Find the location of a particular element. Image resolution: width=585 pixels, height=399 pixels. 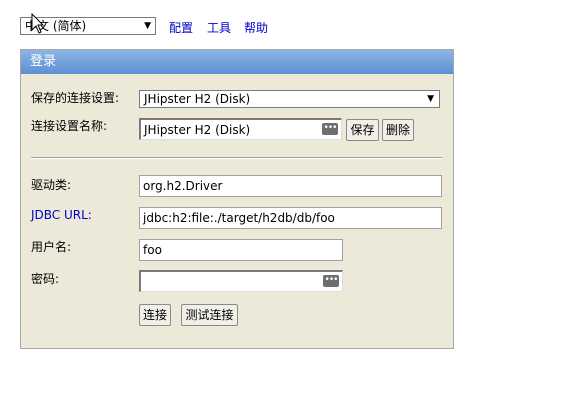

remove-button: 删除 is located at coordinates (398, 130).